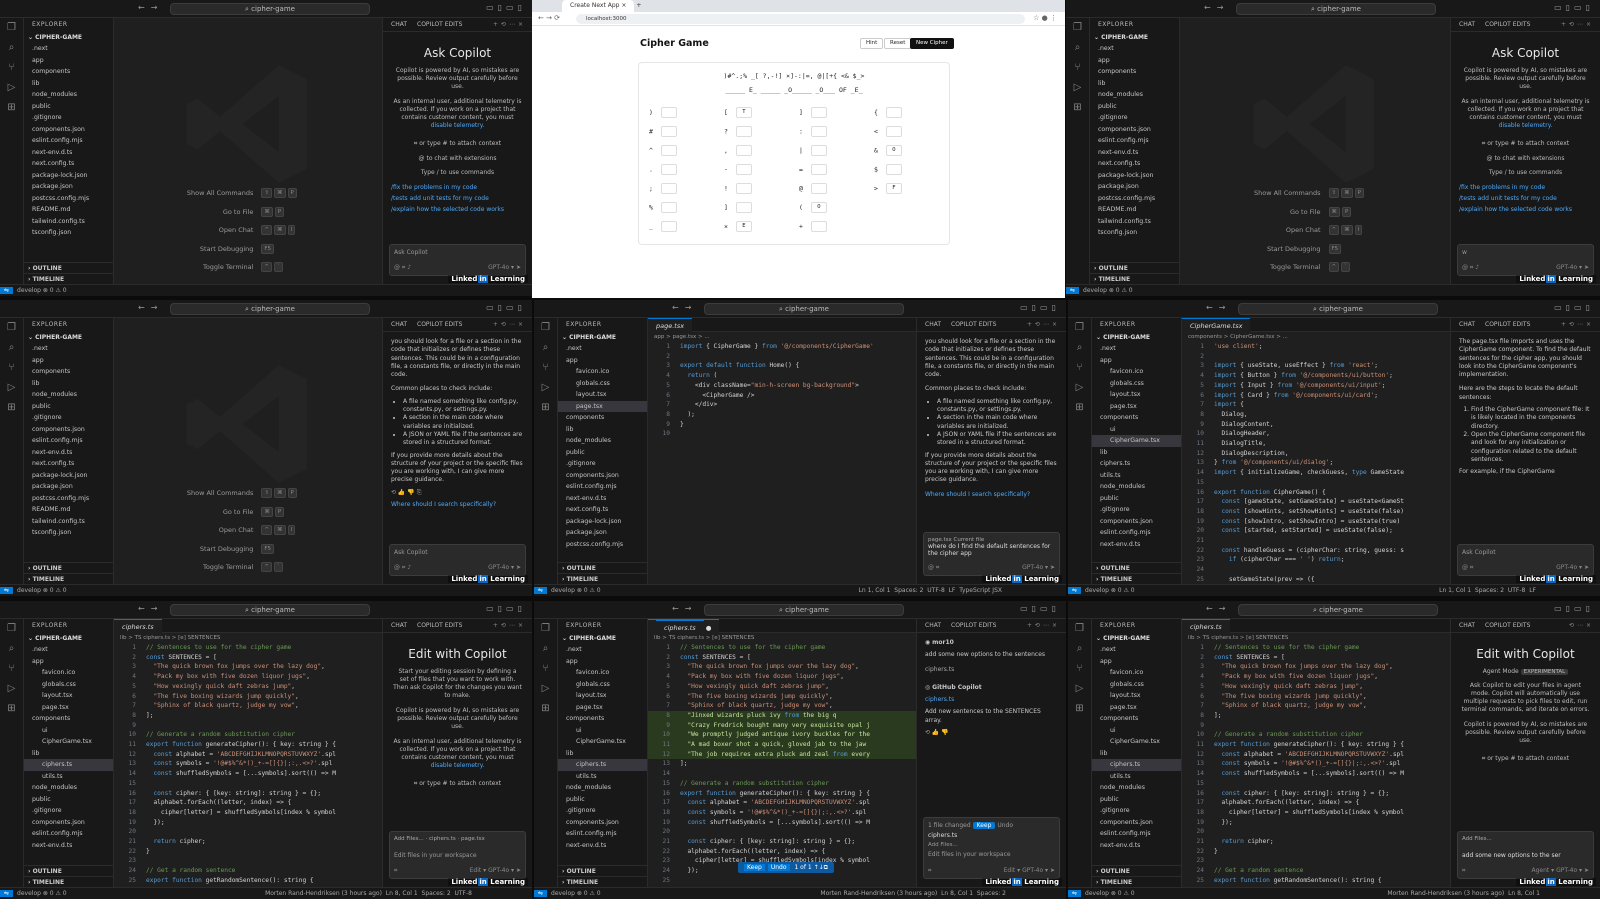 This screenshot has height=899, width=1600. I want to click on file-tree-item: postcss.config.mjs, so click(1134, 199).